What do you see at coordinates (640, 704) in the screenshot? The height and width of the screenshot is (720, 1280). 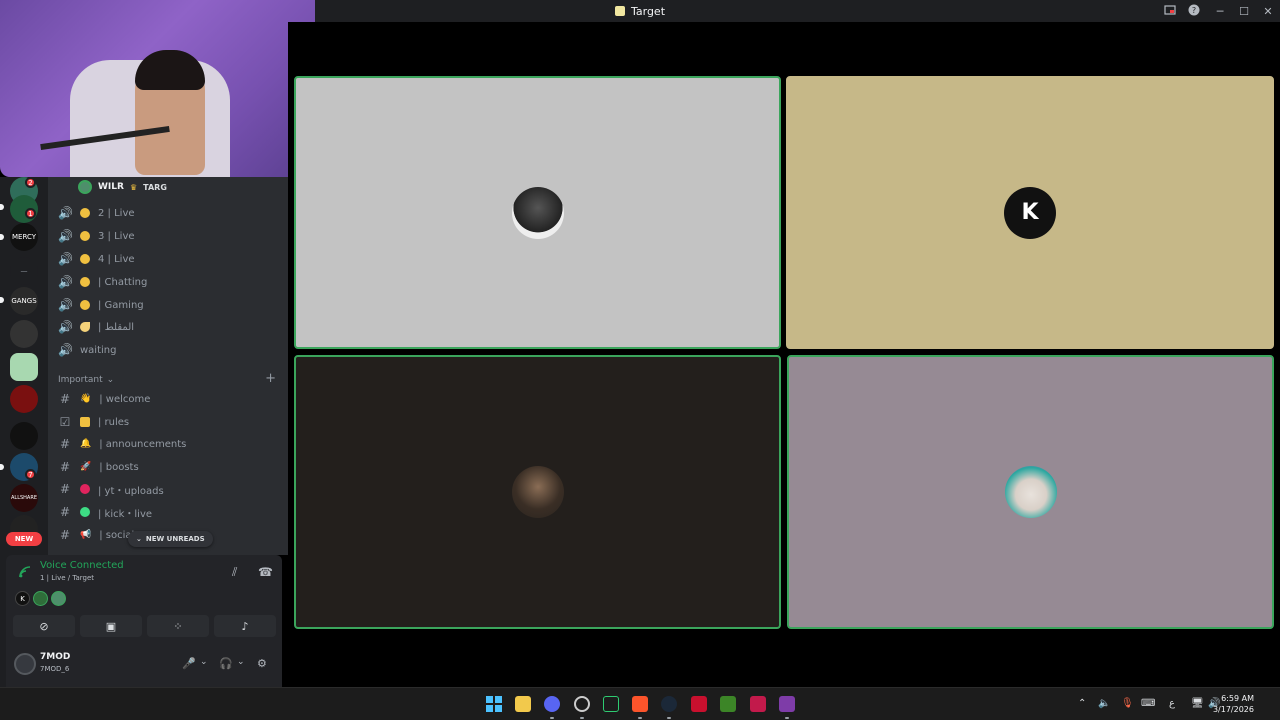 I see `brave-browser-icon` at bounding box center [640, 704].